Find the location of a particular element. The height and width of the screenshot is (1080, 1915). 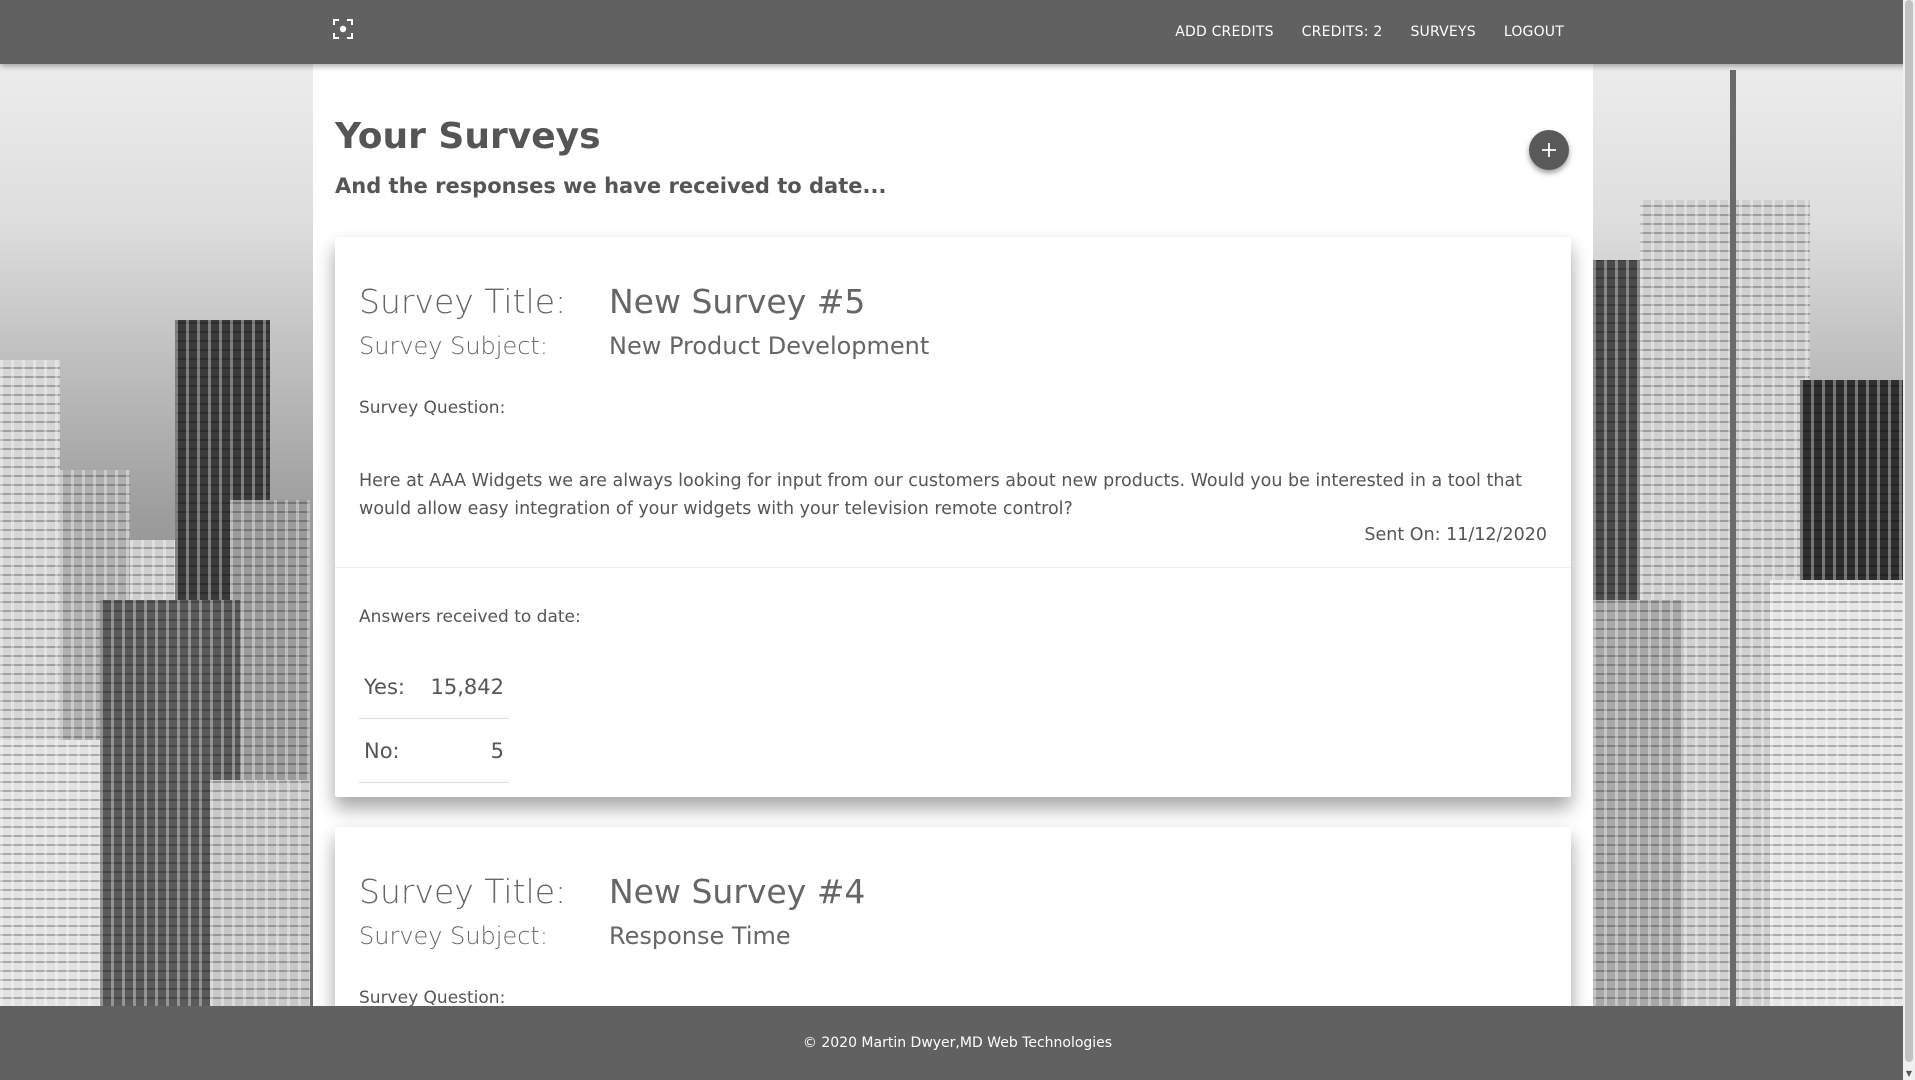

footer: © 2020 Martin Dwyer,MD Web Technologies is located at coordinates (957, 1043).